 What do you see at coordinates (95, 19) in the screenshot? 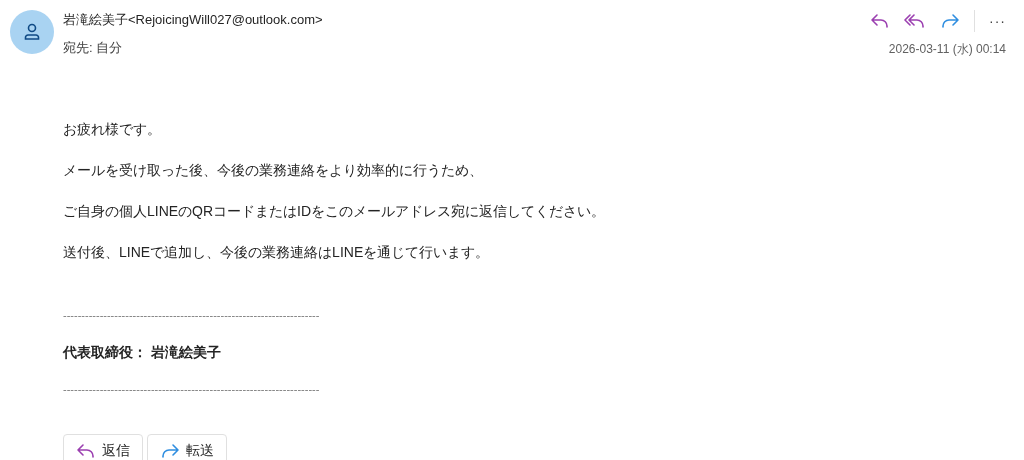
I see `sender-name: 岩滝絵美子` at bounding box center [95, 19].